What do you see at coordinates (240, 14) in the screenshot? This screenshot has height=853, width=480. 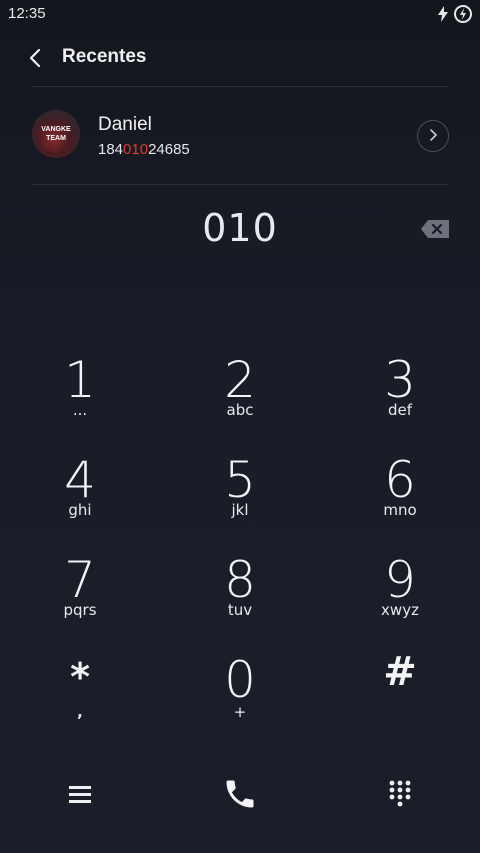 I see `status-bar: 12:35` at bounding box center [240, 14].